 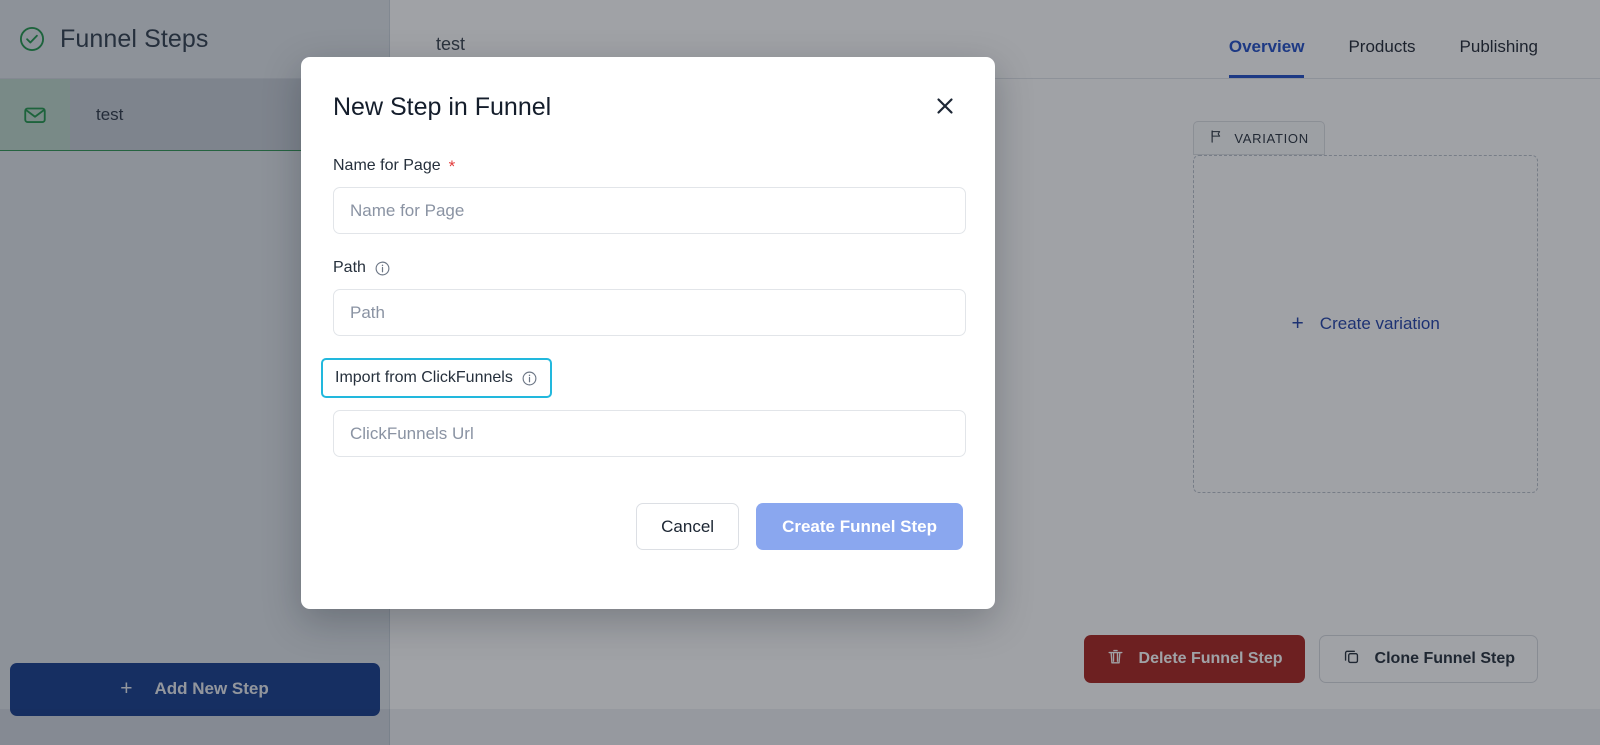 I want to click on path-field: Path, so click(x=649, y=298).